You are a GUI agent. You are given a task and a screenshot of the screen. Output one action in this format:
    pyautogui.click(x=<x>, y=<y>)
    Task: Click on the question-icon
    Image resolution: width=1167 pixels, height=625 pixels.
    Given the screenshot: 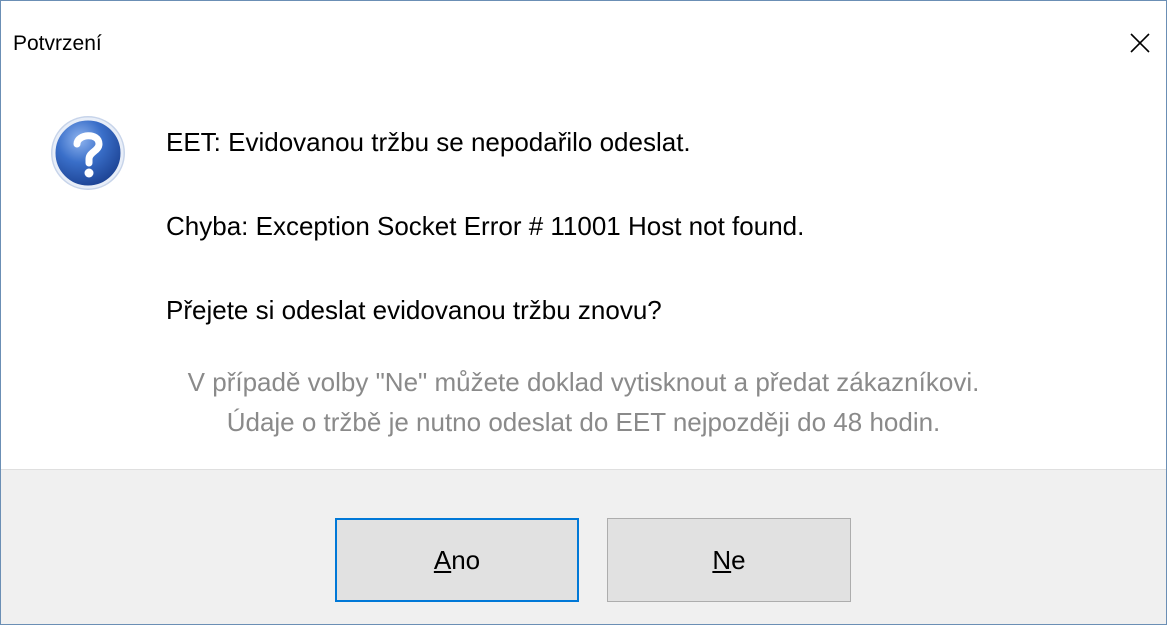 What is the action you would take?
    pyautogui.click(x=88, y=153)
    